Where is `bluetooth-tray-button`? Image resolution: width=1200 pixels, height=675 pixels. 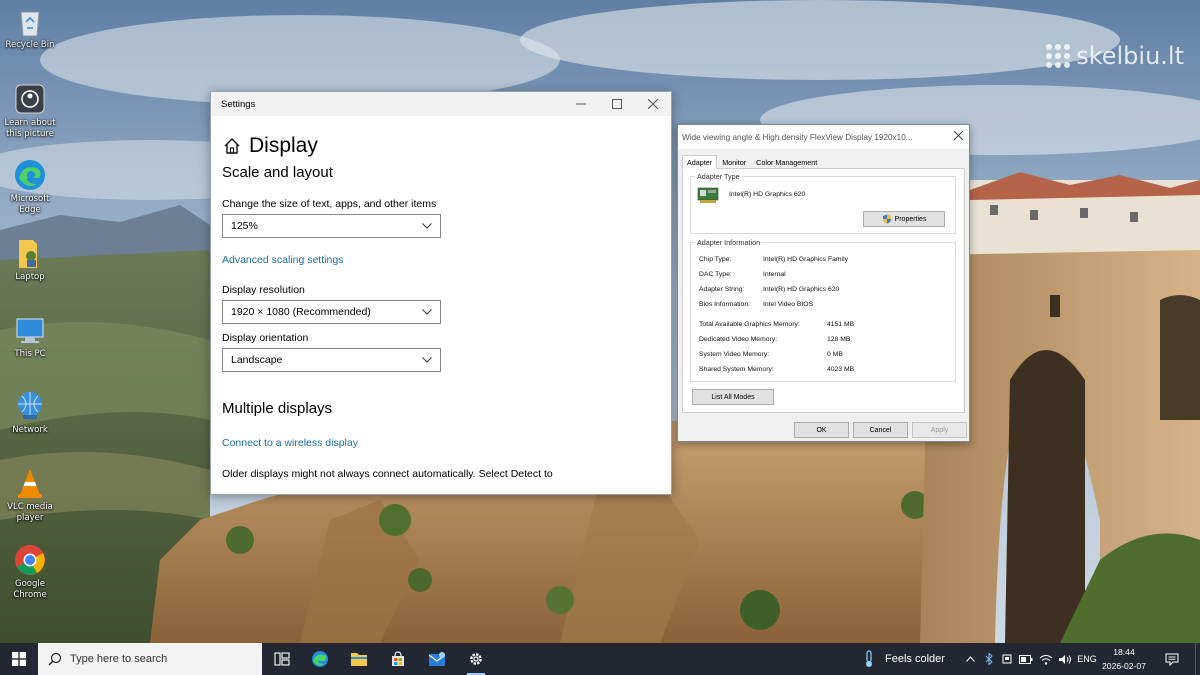
bluetooth-tray-button is located at coordinates (989, 659).